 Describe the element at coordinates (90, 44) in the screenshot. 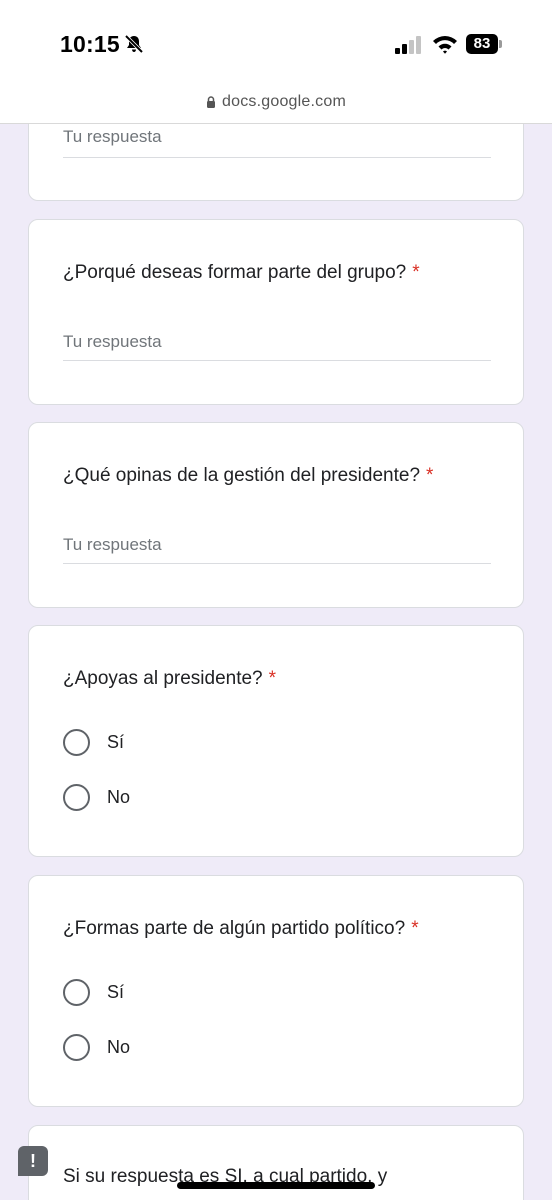

I see `status-time: 10:15` at that location.